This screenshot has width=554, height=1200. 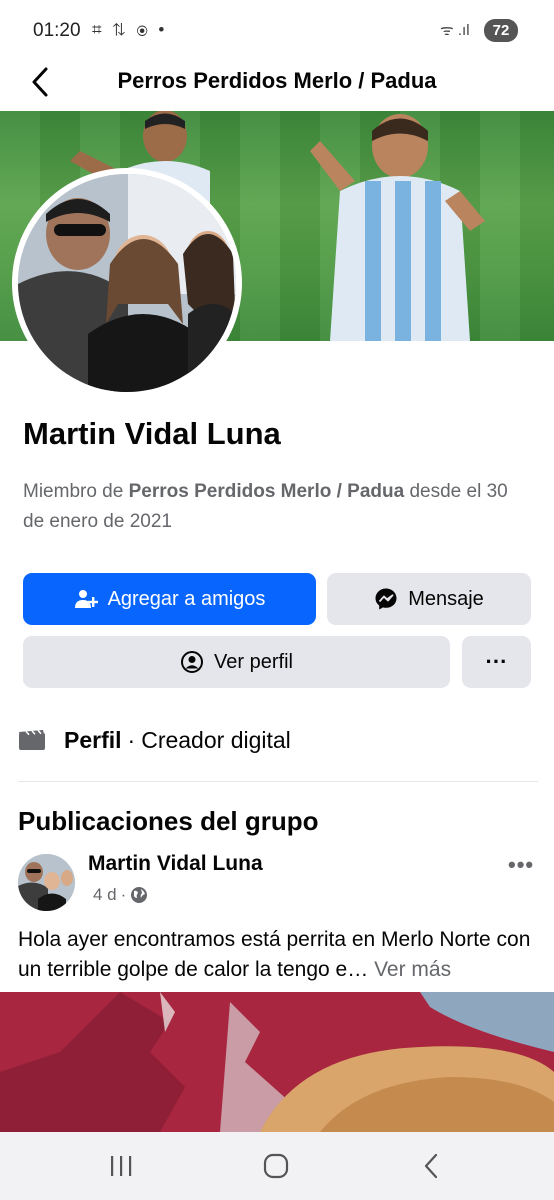 What do you see at coordinates (130, 29) in the screenshot?
I see `notification-icons: ⌗ ⇅ ⦿ •` at bounding box center [130, 29].